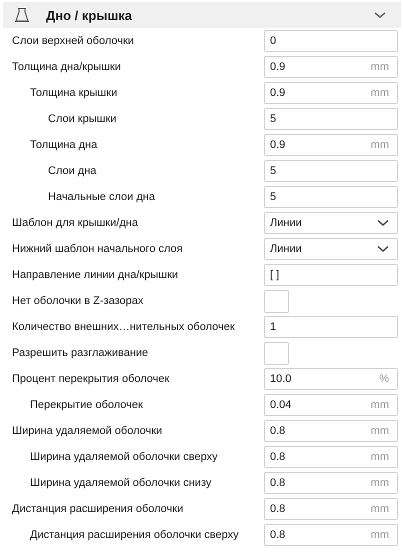 The width and height of the screenshot is (403, 560). Describe the element at coordinates (73, 41) in the screenshot. I see `setting-label: Слои верхней оболочки` at that location.